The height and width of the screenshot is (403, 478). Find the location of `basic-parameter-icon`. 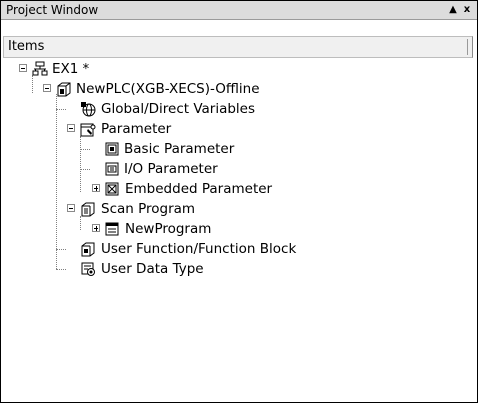

basic-parameter-icon is located at coordinates (112, 149).